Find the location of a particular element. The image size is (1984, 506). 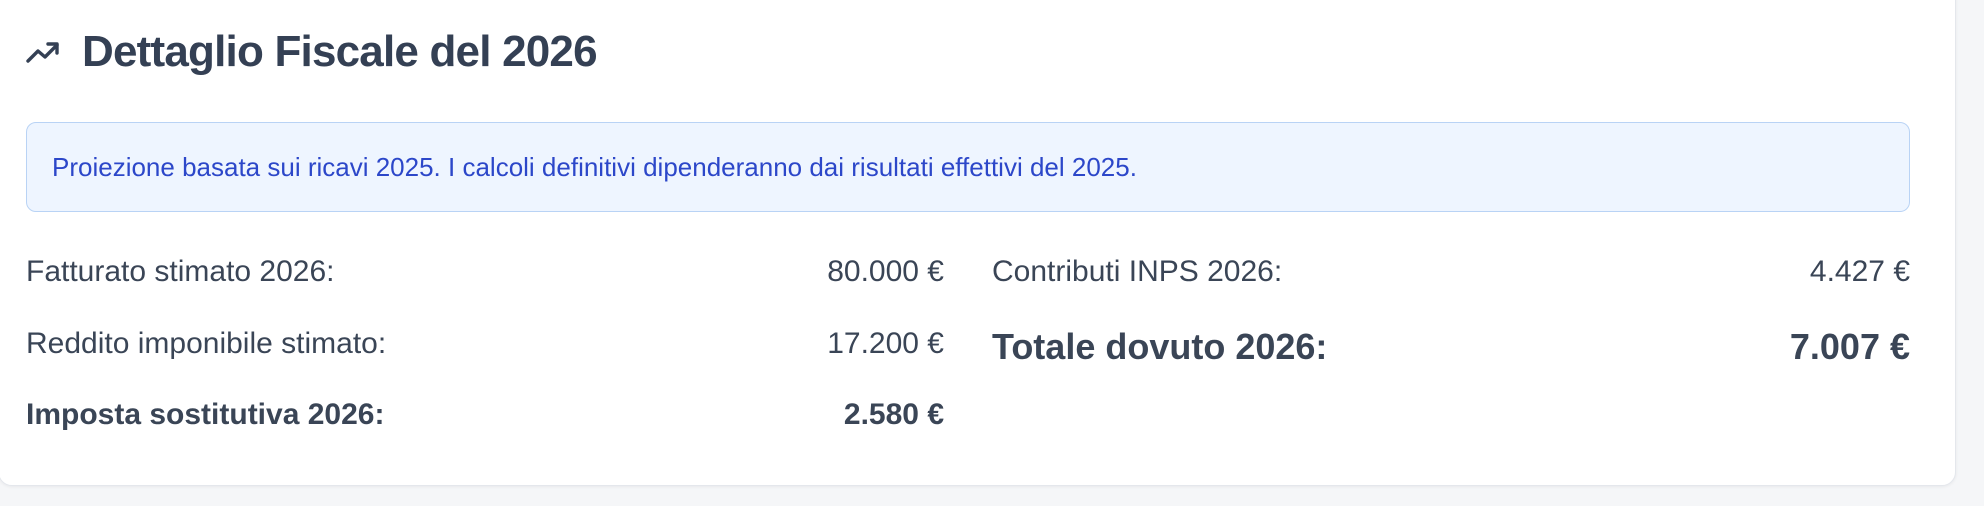

total-due-row: Totale dovuto 2026: 7.007 € is located at coordinates (1451, 347).